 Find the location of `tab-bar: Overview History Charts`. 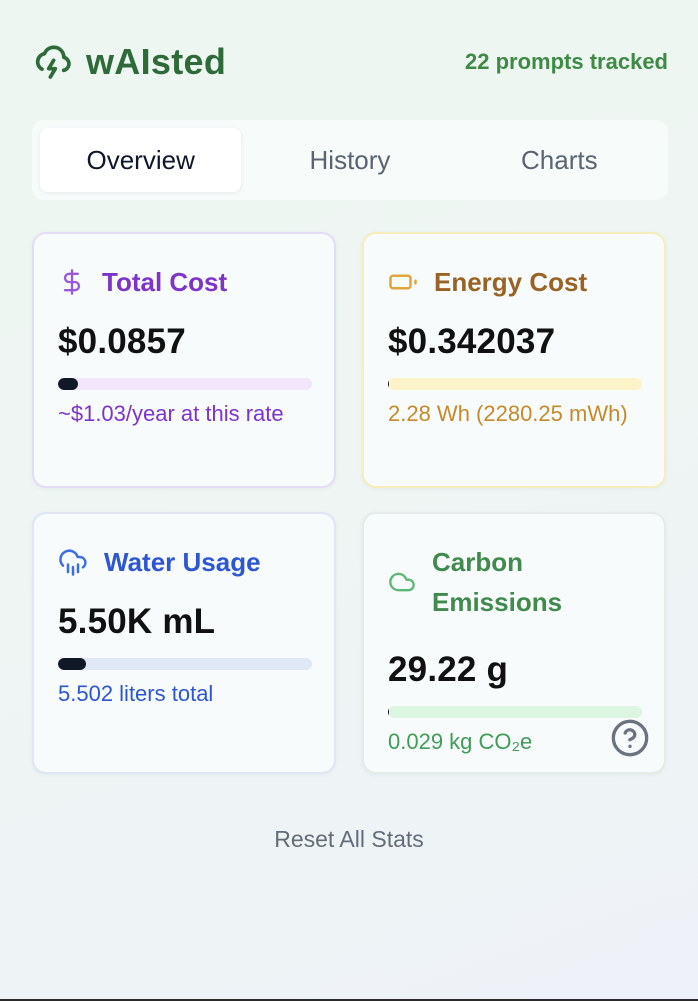

tab-bar: Overview History Charts is located at coordinates (350, 160).